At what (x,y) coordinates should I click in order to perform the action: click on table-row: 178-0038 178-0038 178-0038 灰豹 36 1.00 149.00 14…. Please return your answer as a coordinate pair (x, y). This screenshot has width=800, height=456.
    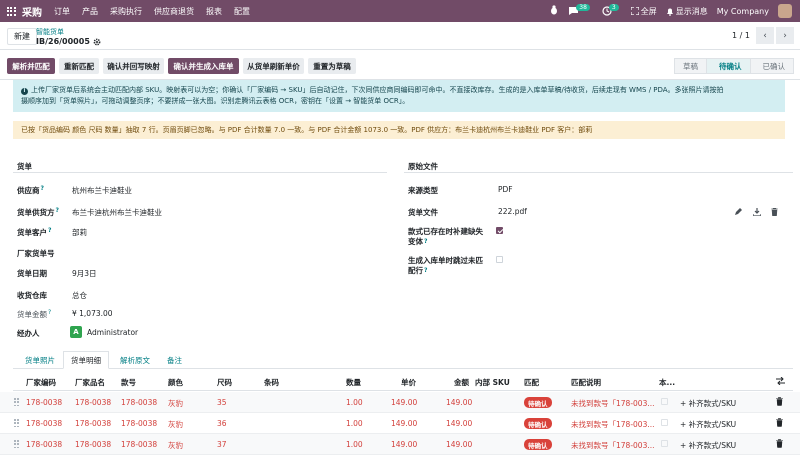
    Looking at the image, I should click on (400, 423).